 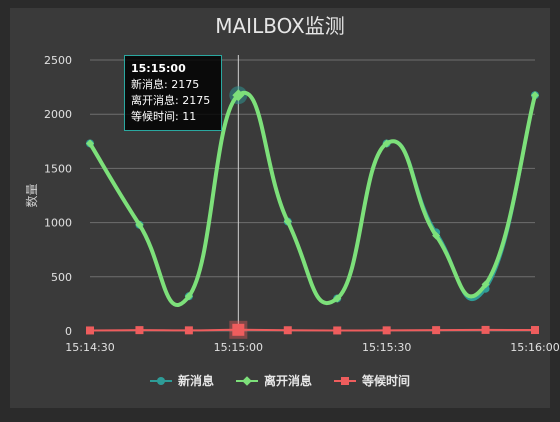 I want to click on y-axis-label: 数量, so click(x=31, y=195).